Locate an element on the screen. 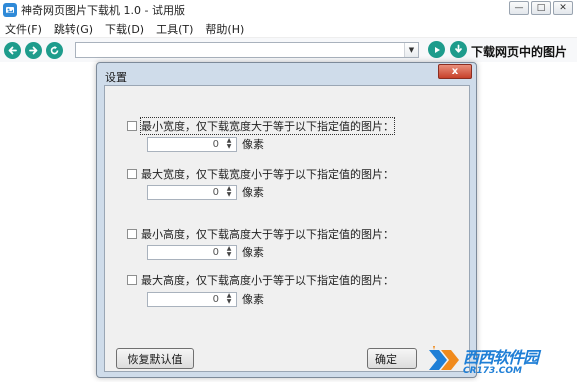 The width and height of the screenshot is (577, 382). download-images-label: 下载网页中的图片 is located at coordinates (519, 51).